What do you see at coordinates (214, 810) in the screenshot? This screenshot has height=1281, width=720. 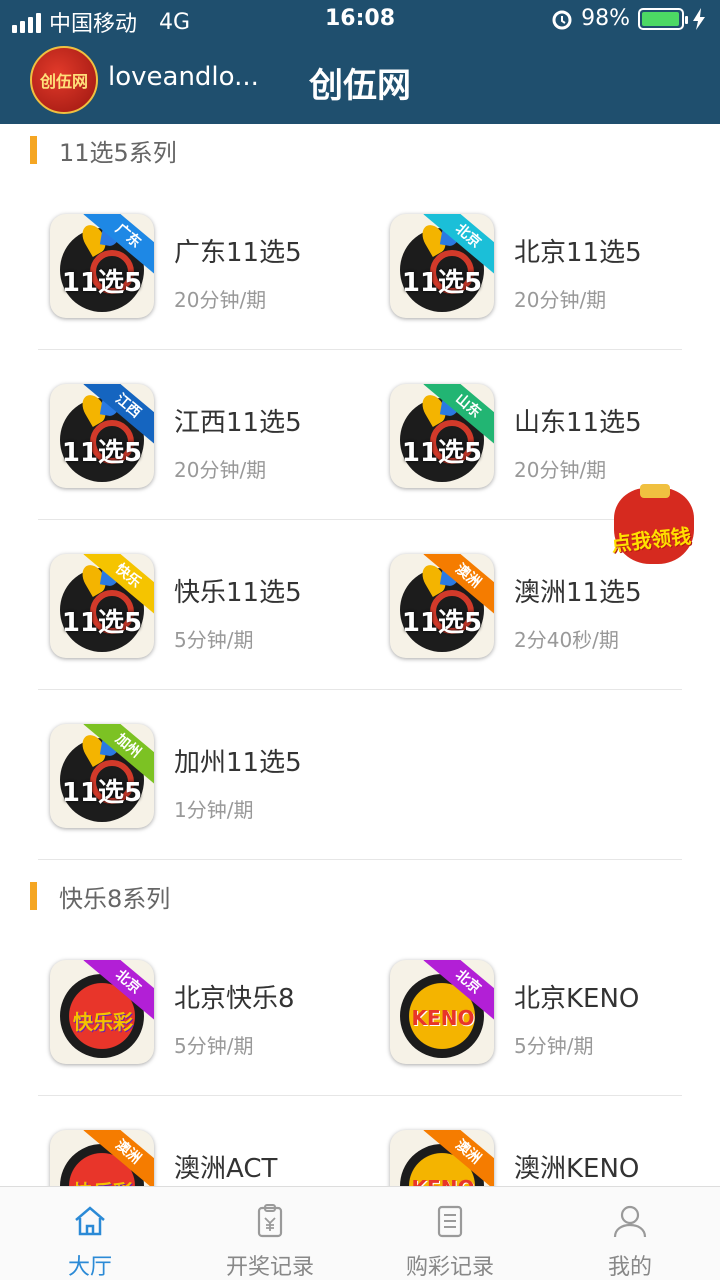 I see `lottery-period: 1分钟/期` at bounding box center [214, 810].